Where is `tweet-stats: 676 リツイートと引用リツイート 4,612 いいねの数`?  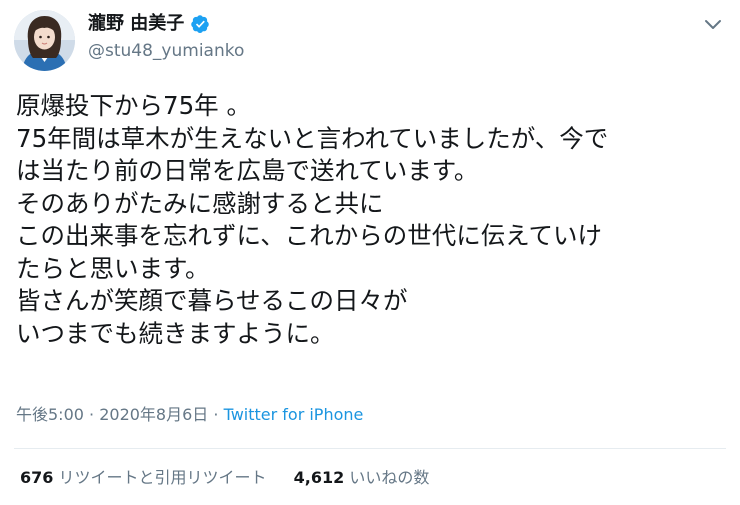 tweet-stats: 676 リツイートと引用リツイート 4,612 いいねの数 is located at coordinates (235, 478).